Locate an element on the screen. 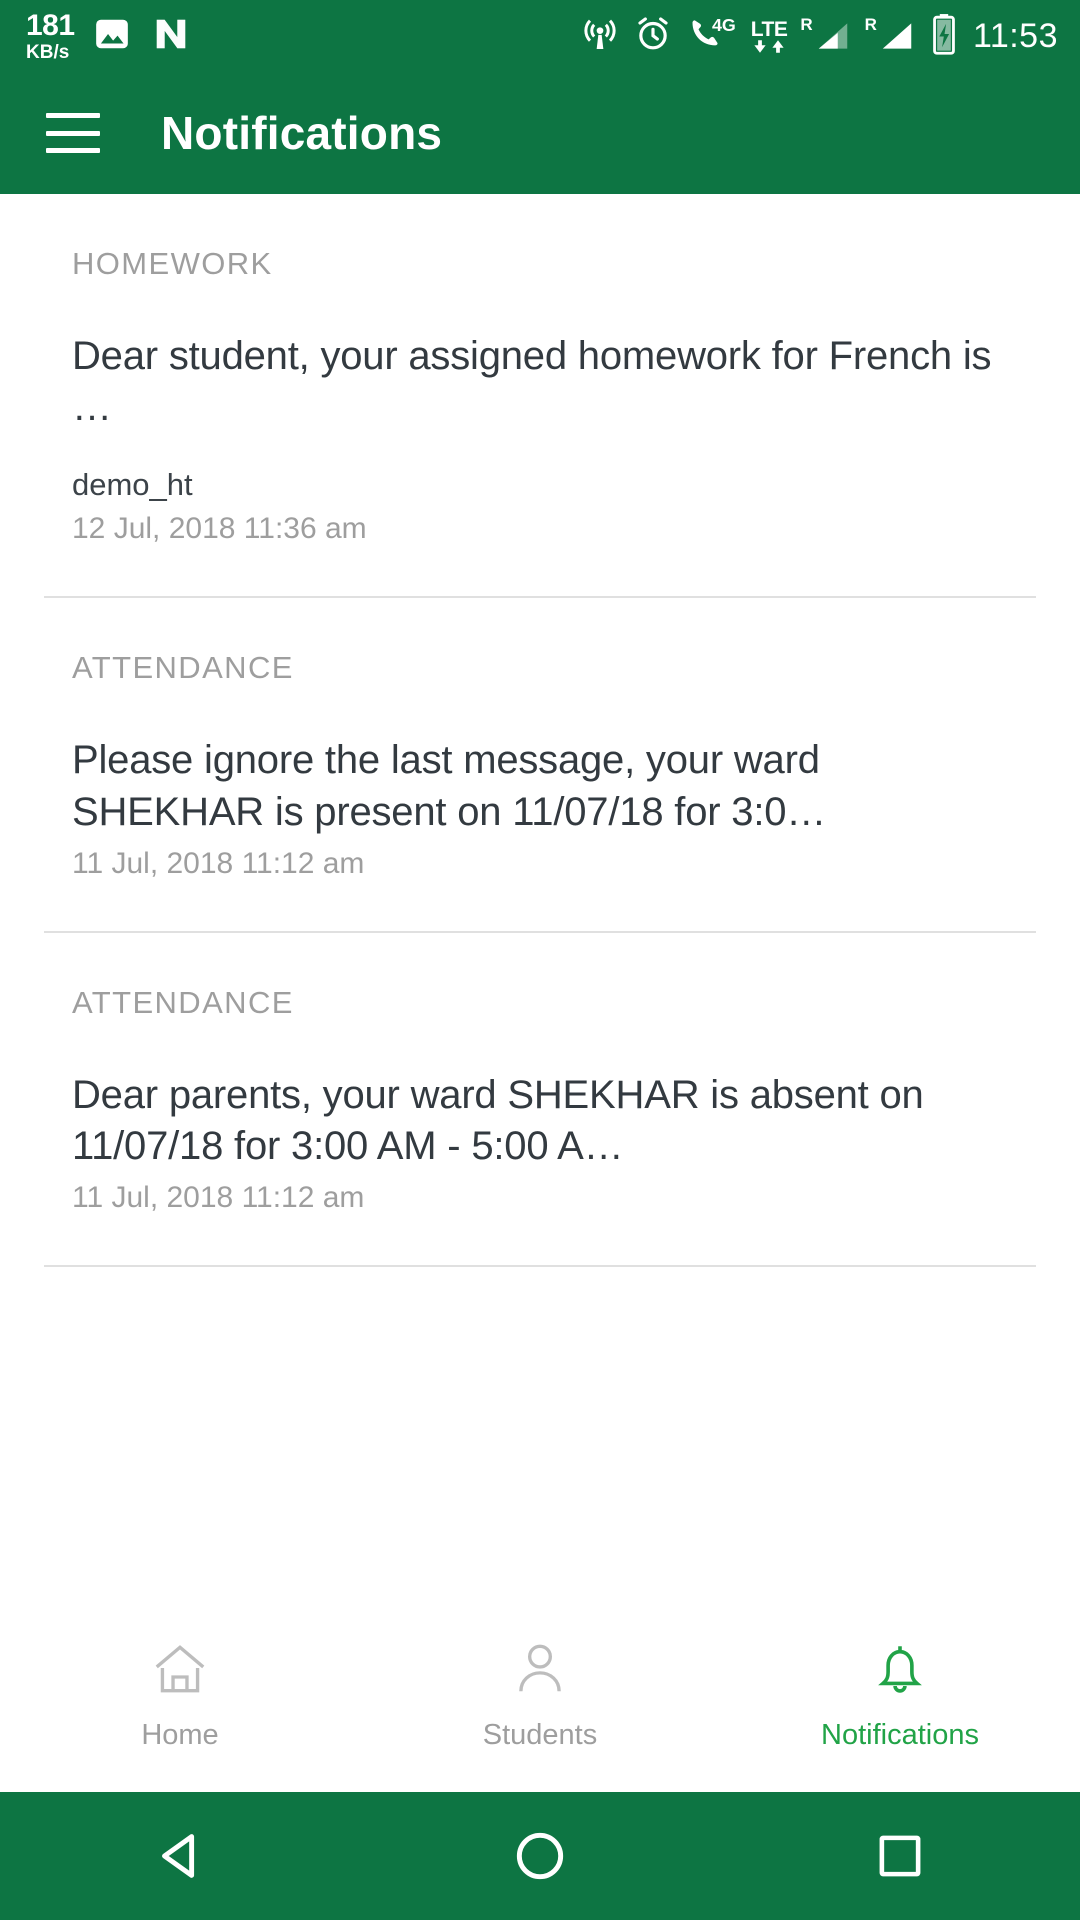 The height and width of the screenshot is (1920, 1080). roaming-label-1: R is located at coordinates (806, 24).